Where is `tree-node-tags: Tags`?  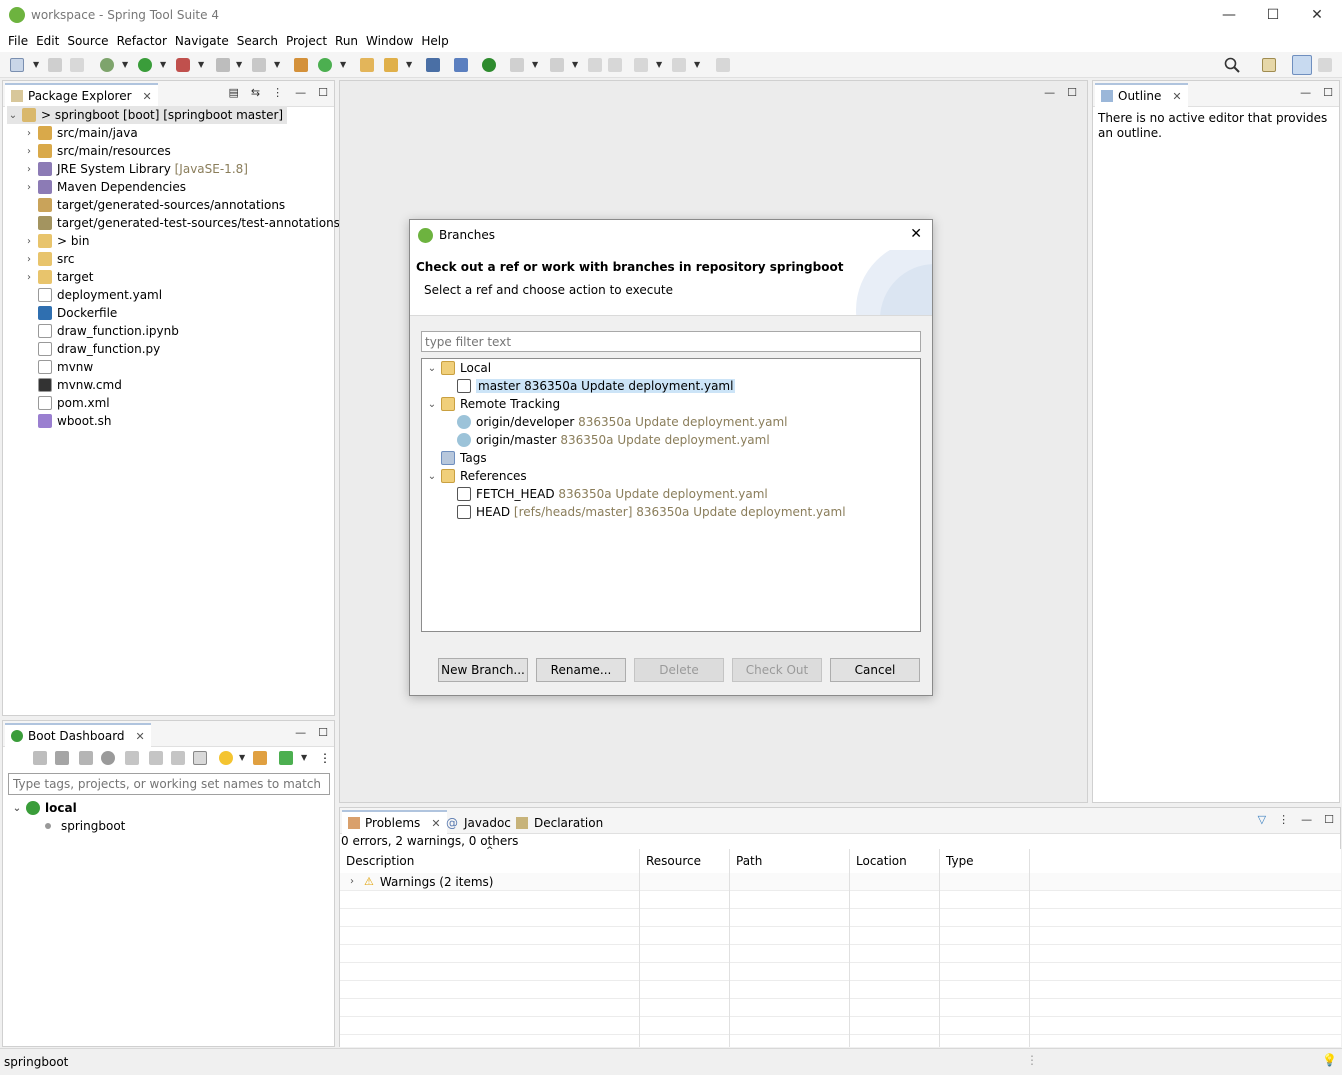
tree-node-tags: Tags is located at coordinates (462, 458).